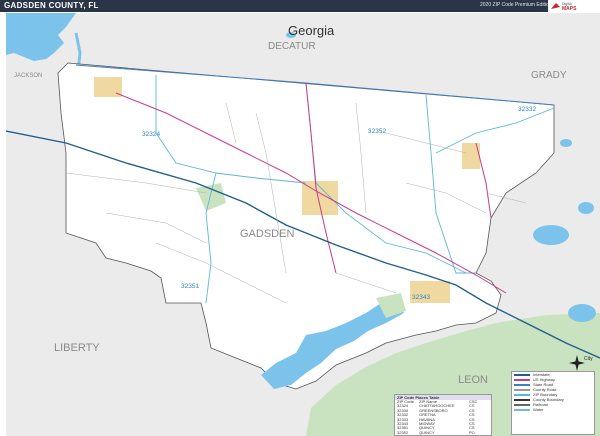 The width and height of the screenshot is (600, 436). What do you see at coordinates (51, 5) in the screenshot?
I see `map-title: GADSDEN COUNTY, FL` at bounding box center [51, 5].